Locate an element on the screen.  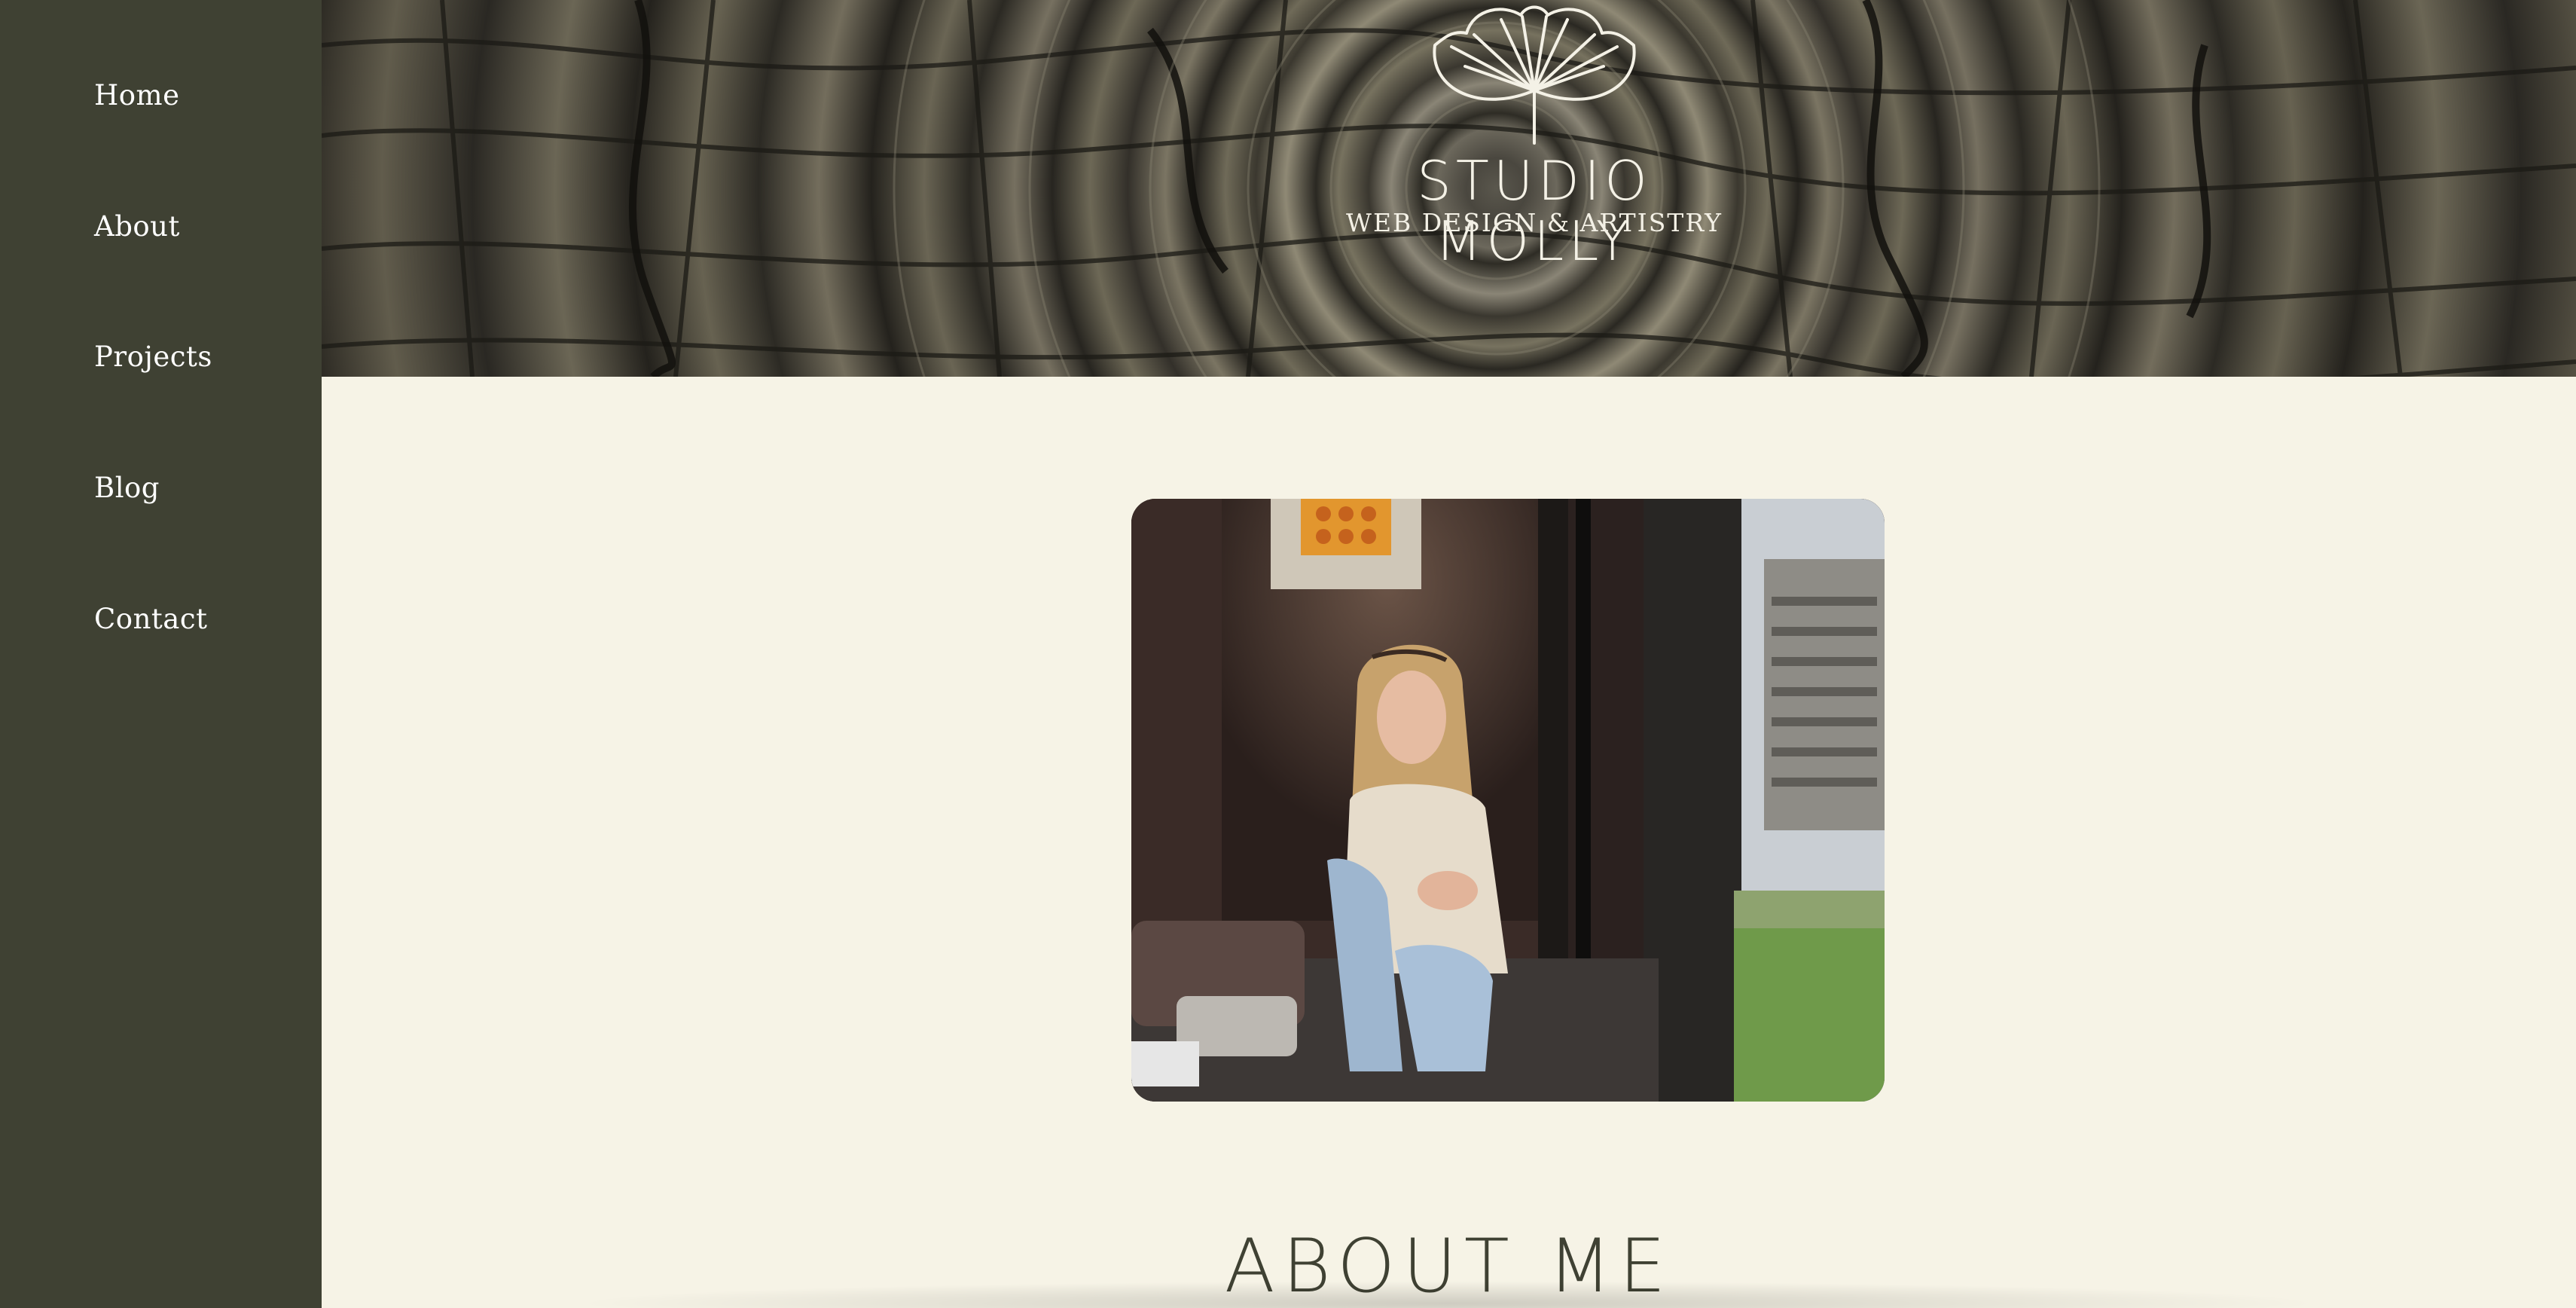
sidebar-item-contact: Contact is located at coordinates (150, 620).